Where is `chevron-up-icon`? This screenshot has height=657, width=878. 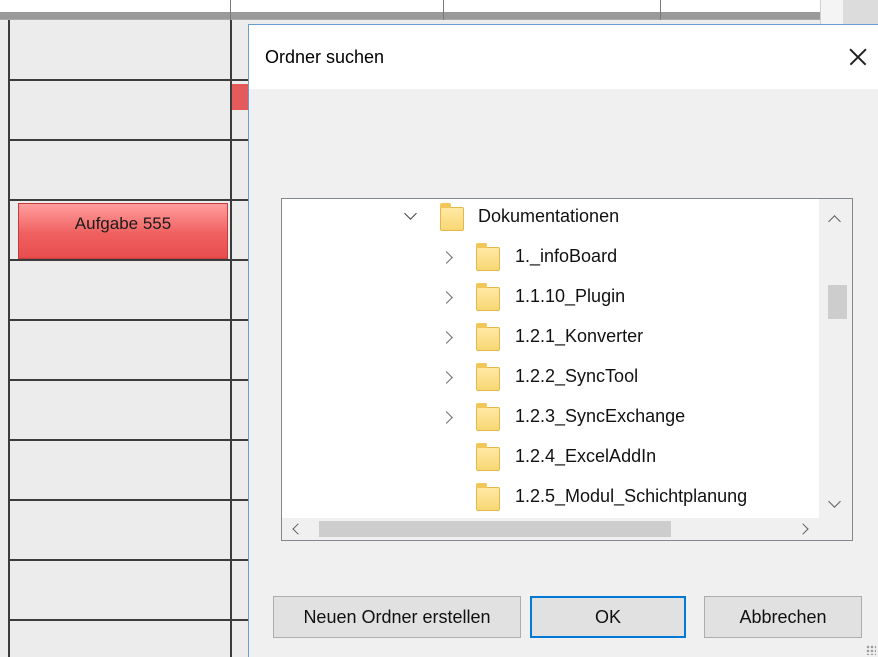 chevron-up-icon is located at coordinates (834, 221).